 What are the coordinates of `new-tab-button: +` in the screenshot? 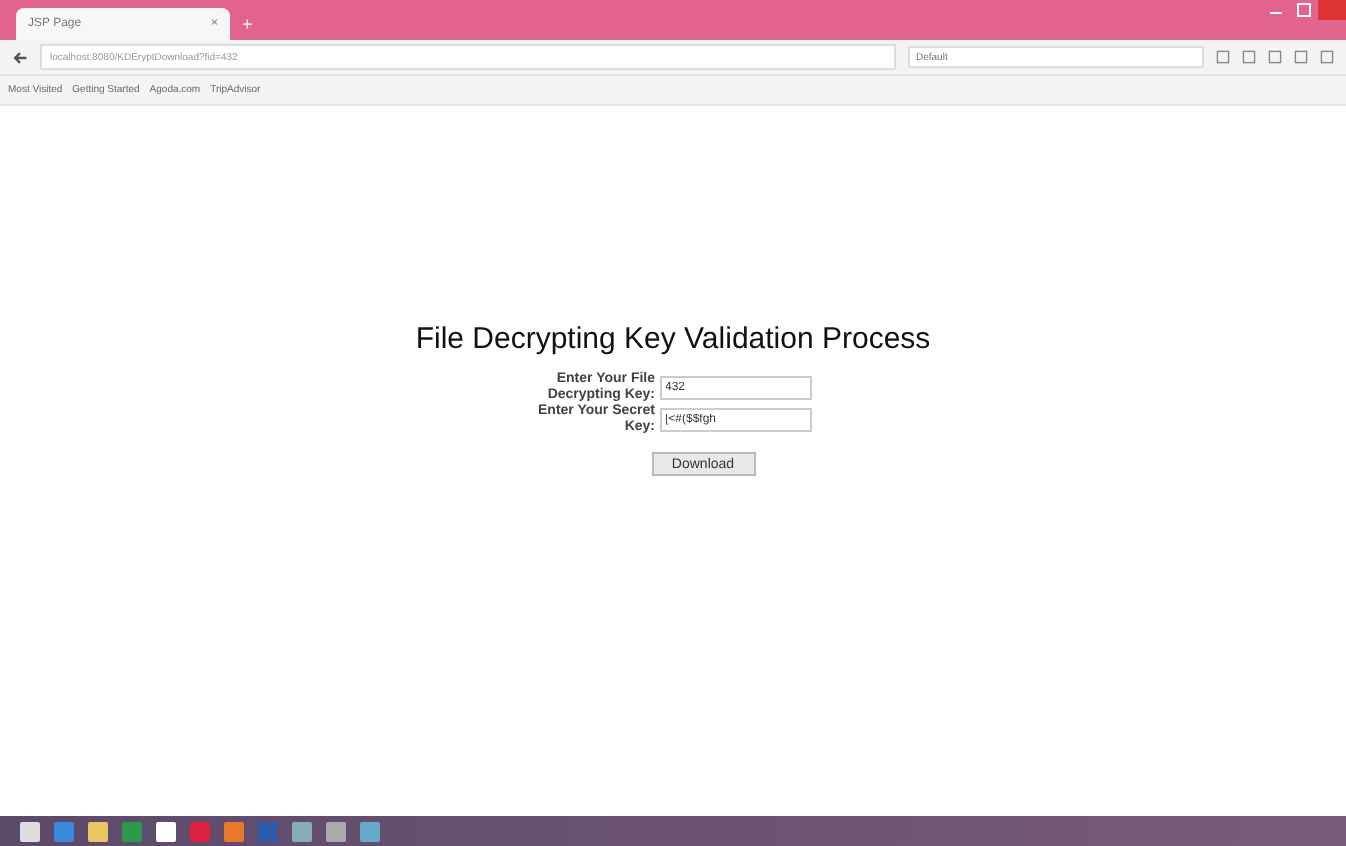 It's located at (247, 24).